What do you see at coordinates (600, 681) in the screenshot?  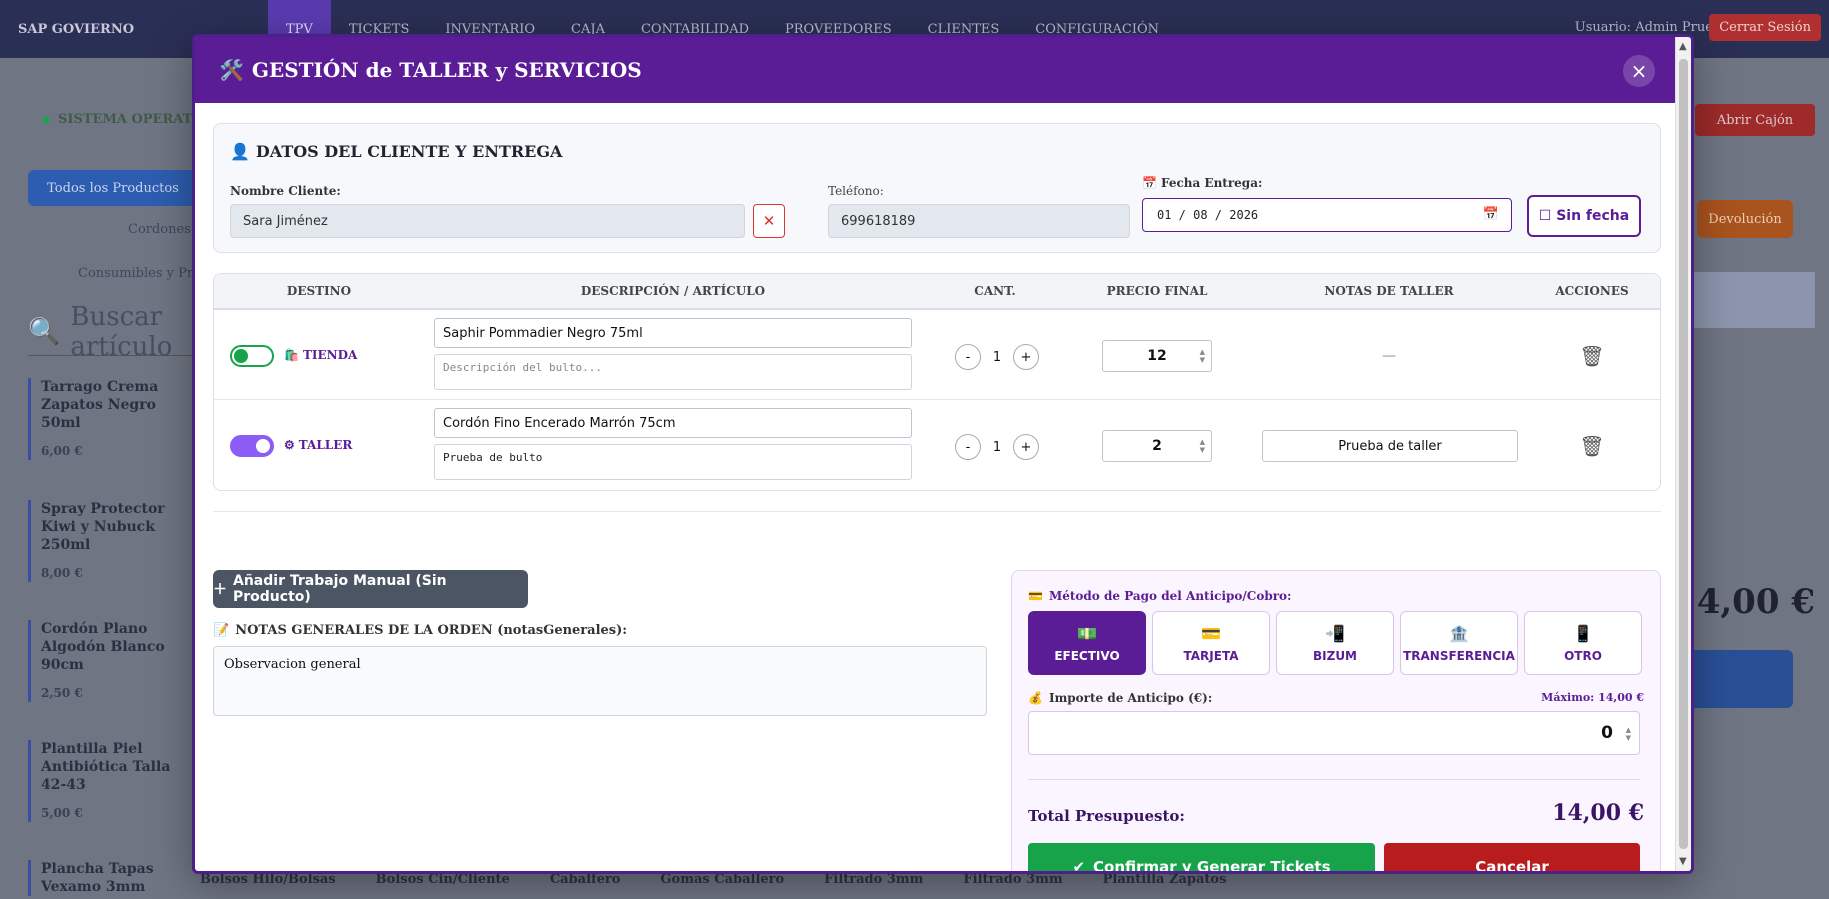 I see `general-notes-textarea: Observacion general` at bounding box center [600, 681].